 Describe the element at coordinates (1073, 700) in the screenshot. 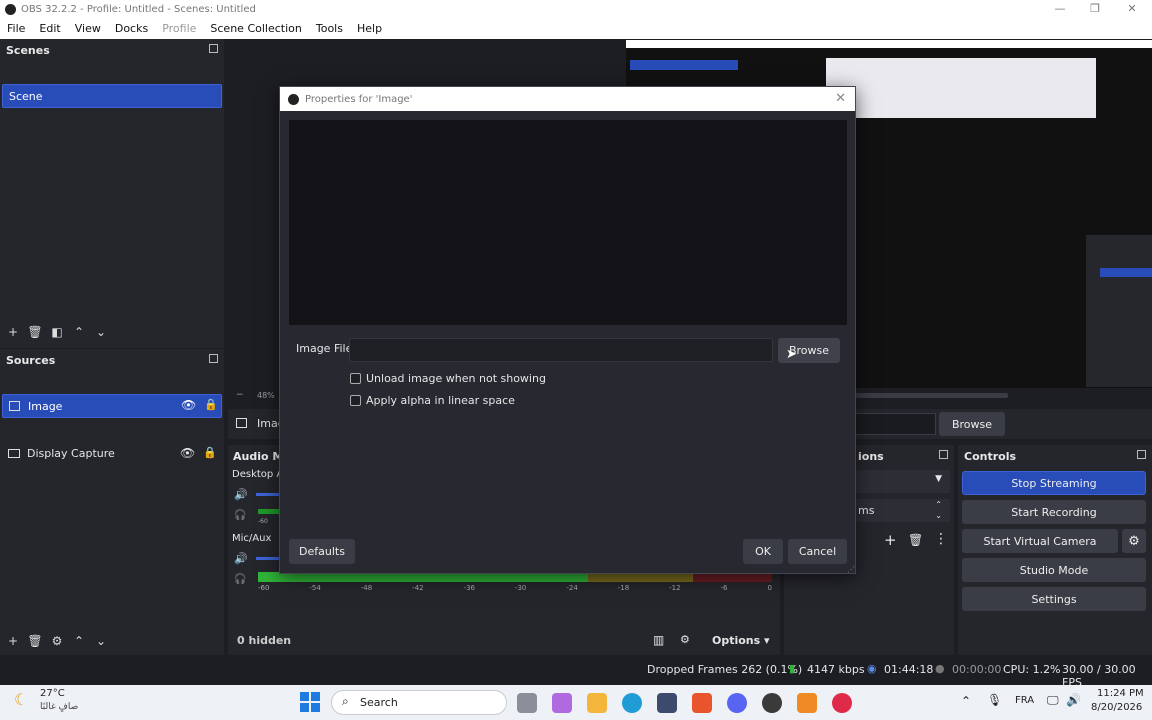

I see `volume-icon: 🔊` at that location.